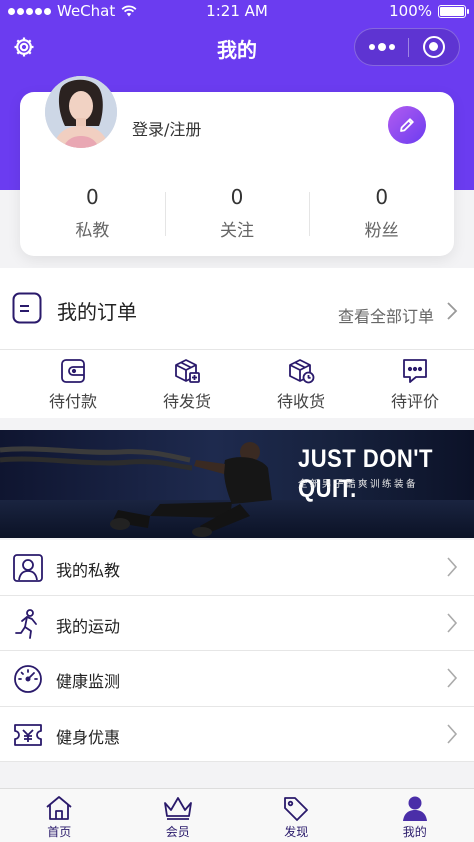 The image size is (474, 842). I want to click on menu-item-label: 健康监测, so click(88, 681).